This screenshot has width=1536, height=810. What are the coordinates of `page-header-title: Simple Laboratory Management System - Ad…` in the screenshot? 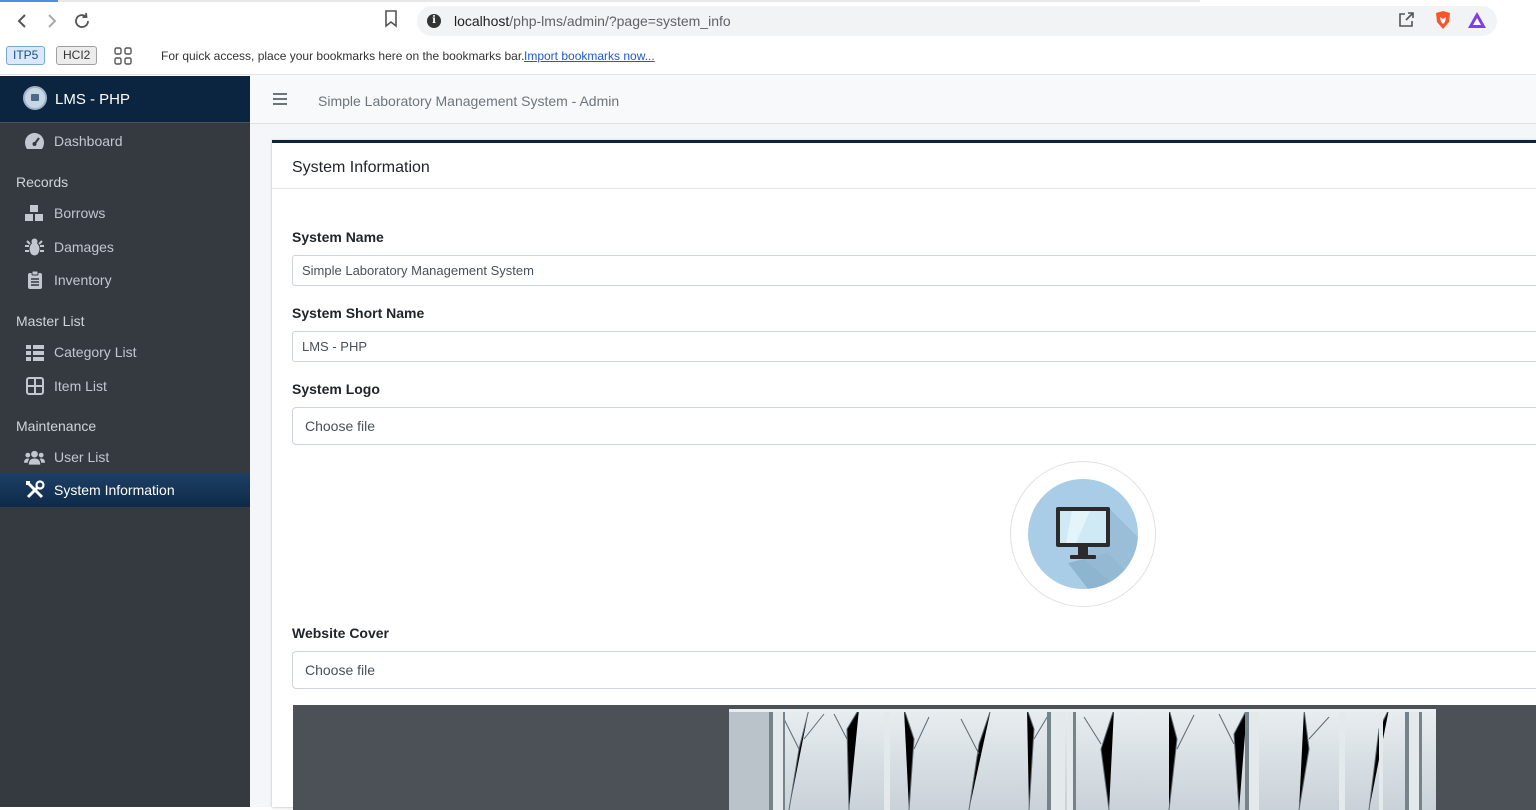 It's located at (469, 101).